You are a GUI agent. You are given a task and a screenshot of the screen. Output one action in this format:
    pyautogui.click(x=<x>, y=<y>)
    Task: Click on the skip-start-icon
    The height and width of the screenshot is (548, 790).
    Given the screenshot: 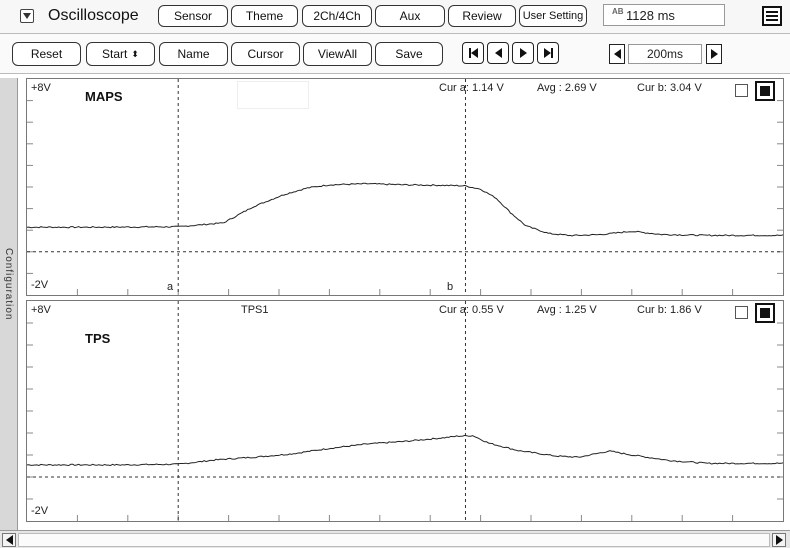 What is the action you would take?
    pyautogui.click(x=473, y=53)
    